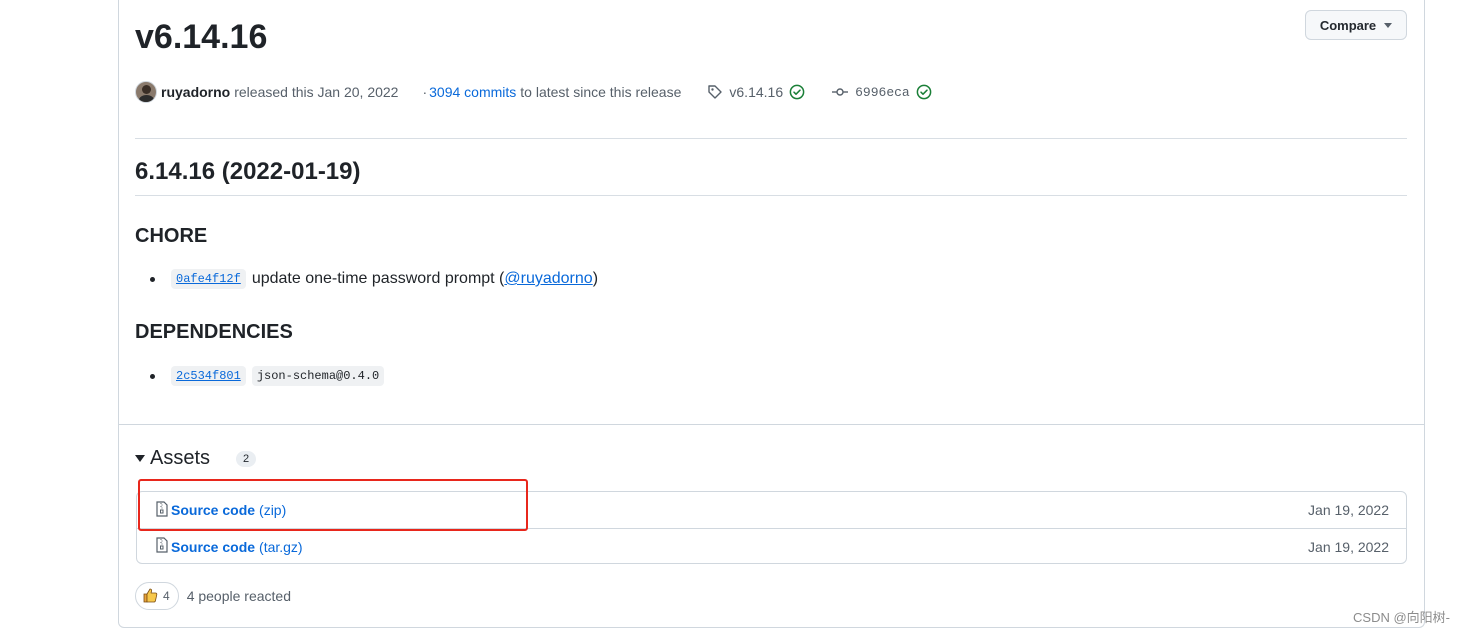 Image resolution: width=1464 pixels, height=634 pixels. Describe the element at coordinates (771, 510) in the screenshot. I see `asset-row: Source code (zip) Jan 19, 2022` at that location.